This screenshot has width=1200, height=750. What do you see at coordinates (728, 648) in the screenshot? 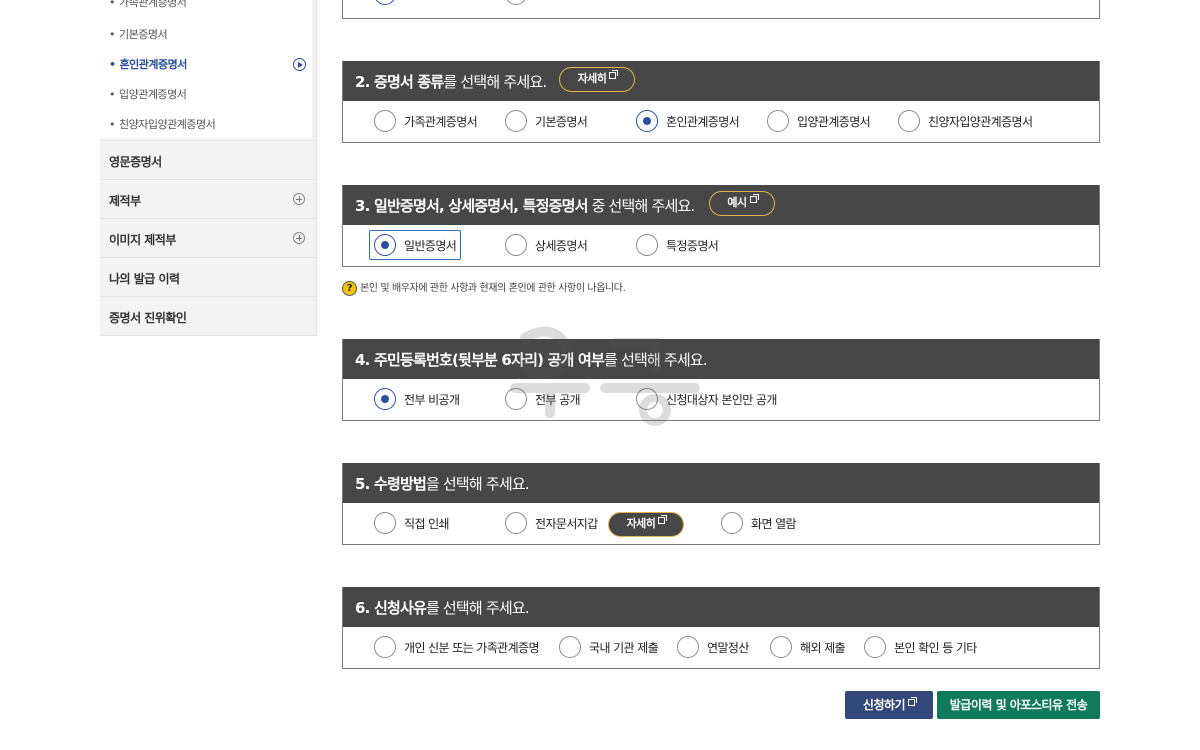
I see `option-label: 연말정산` at bounding box center [728, 648].